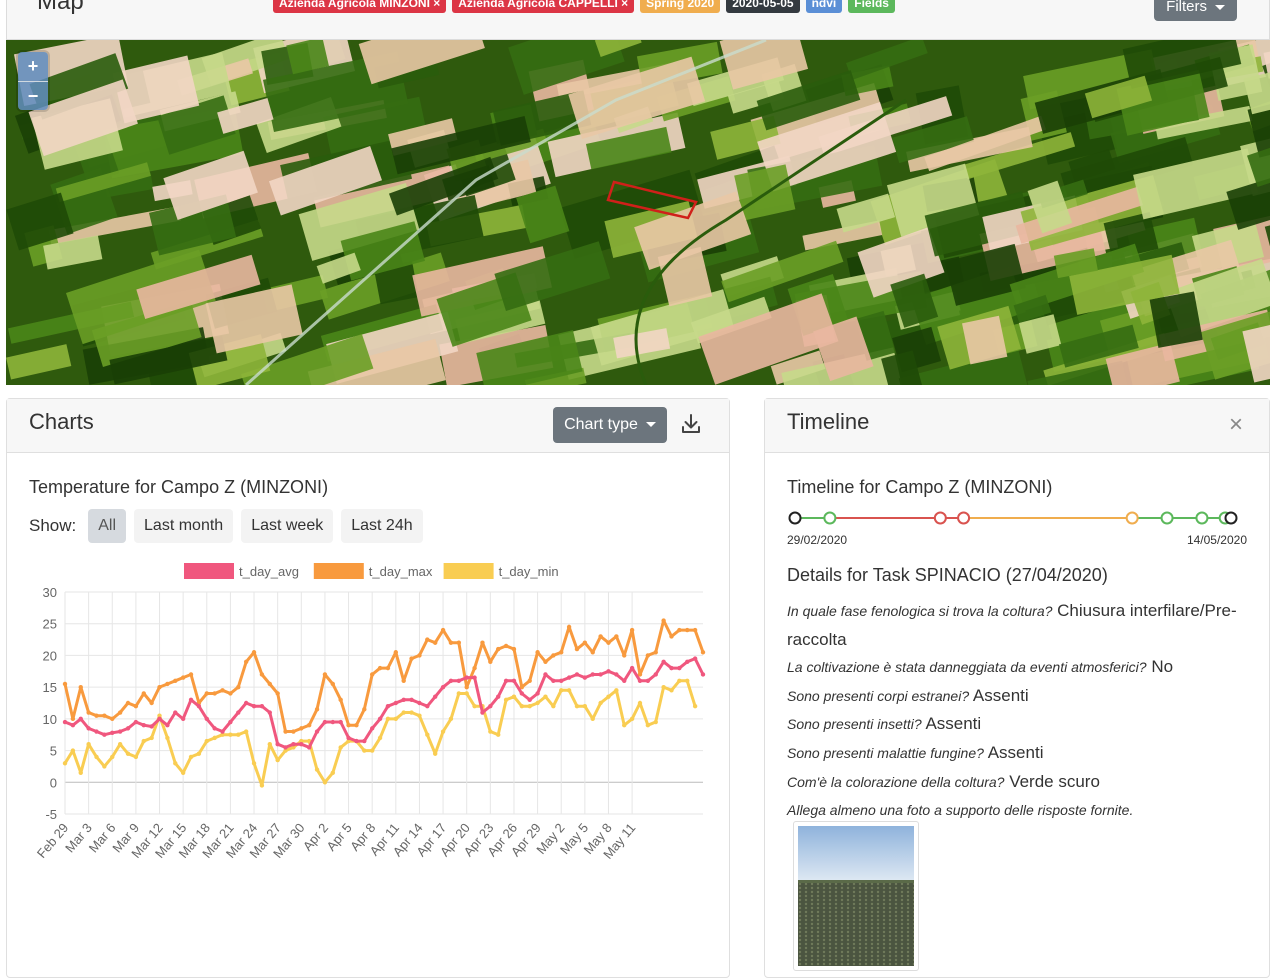  Describe the element at coordinates (824, 6) in the screenshot. I see `filter-chip-index: ndvi` at that location.